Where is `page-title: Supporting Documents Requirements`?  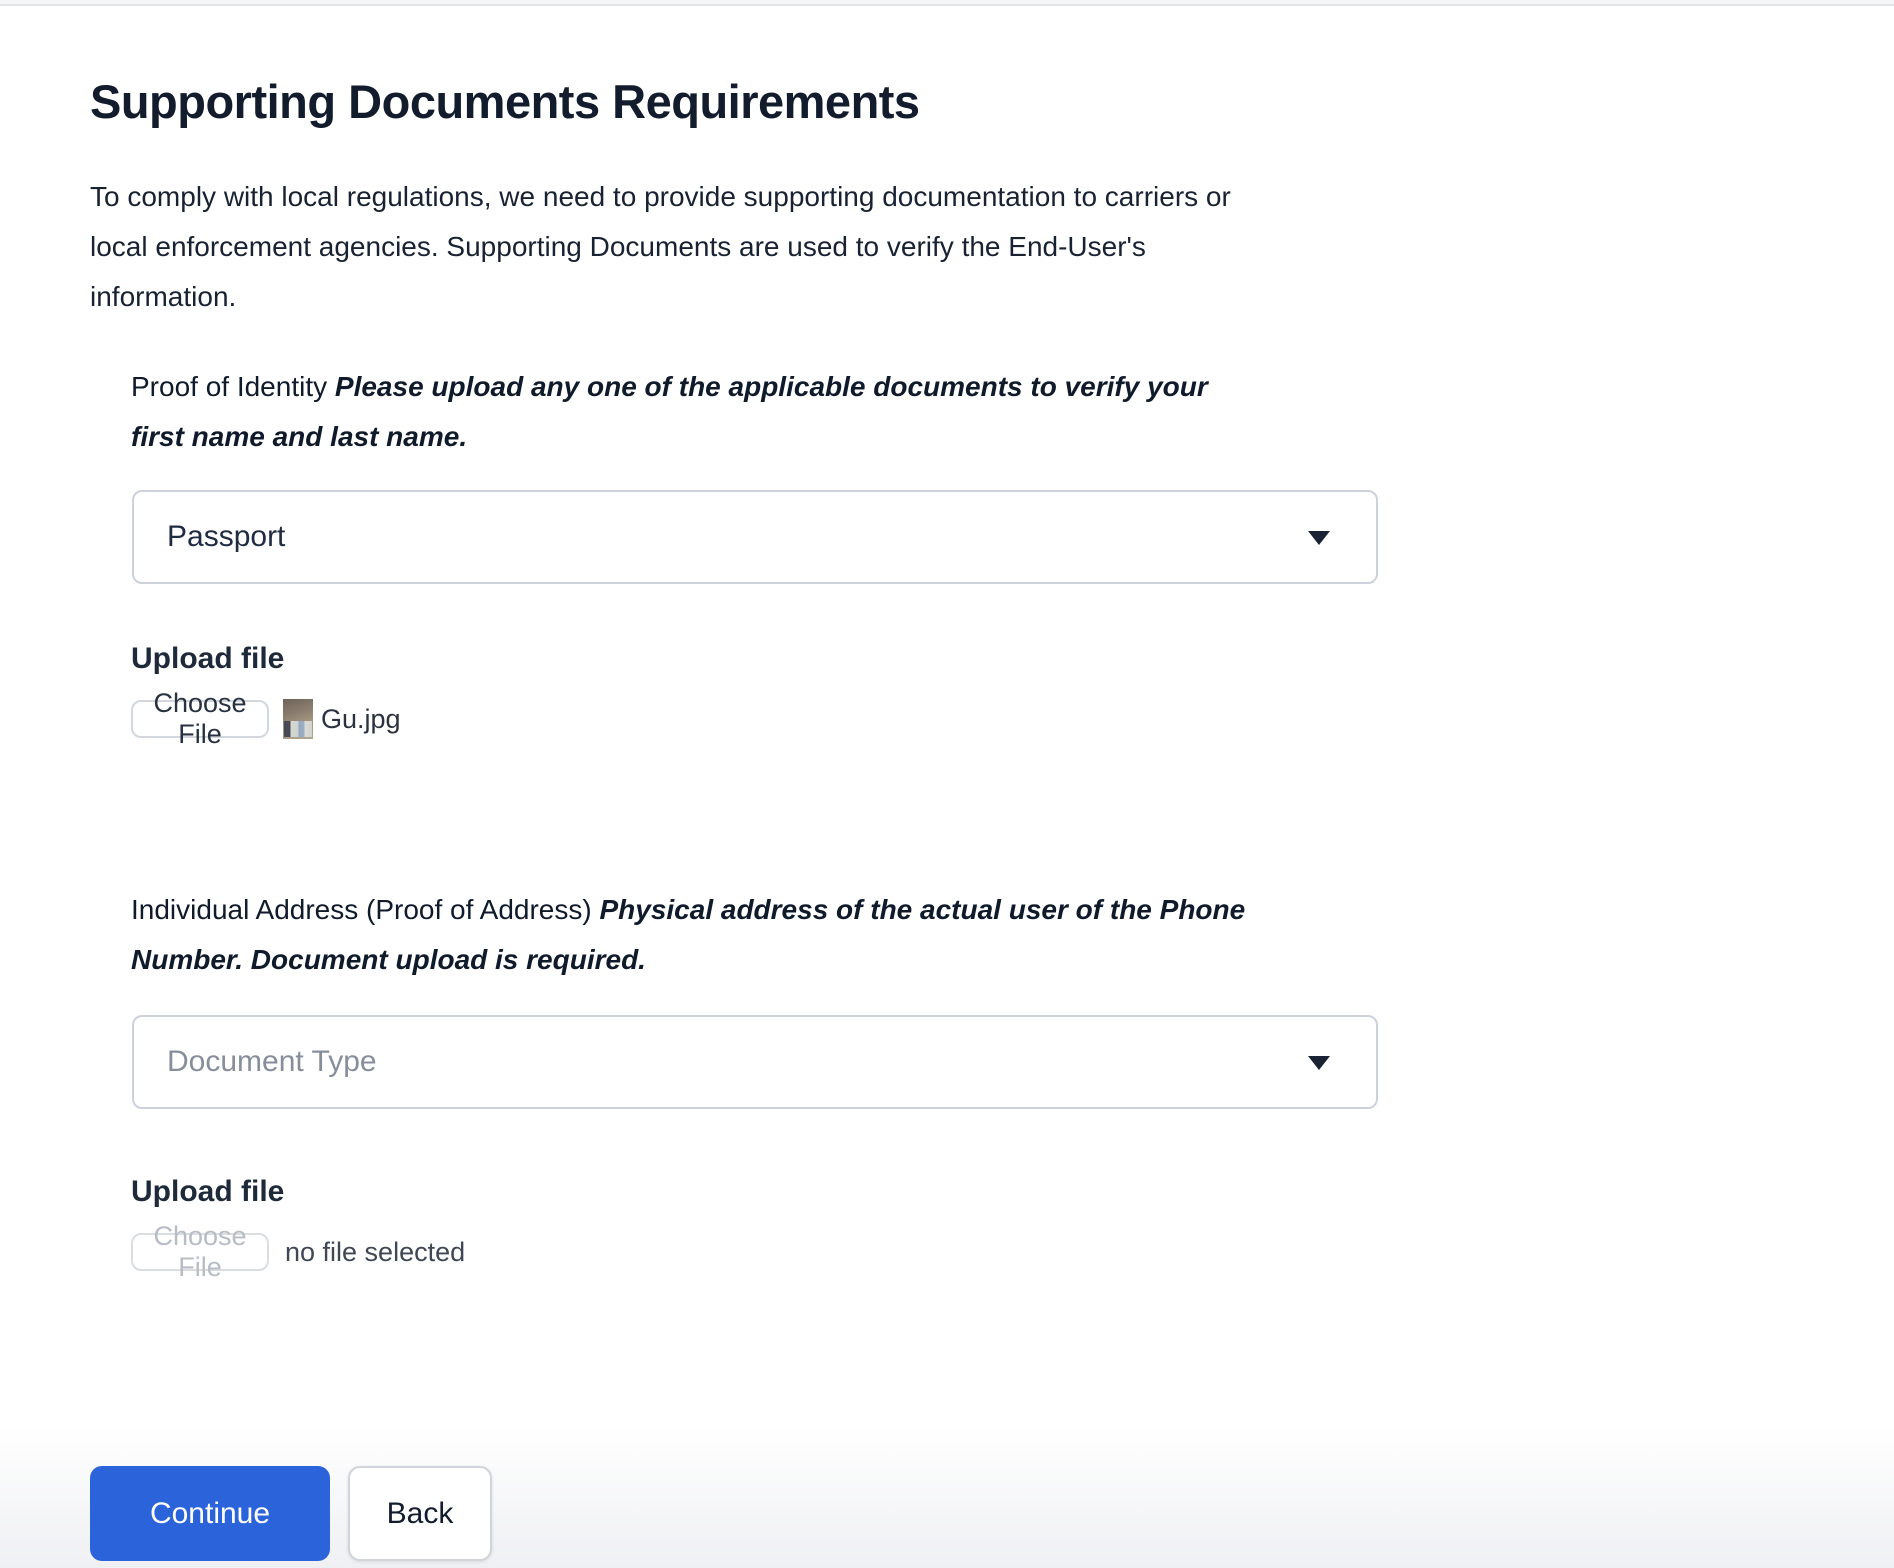 page-title: Supporting Documents Requirements is located at coordinates (505, 101).